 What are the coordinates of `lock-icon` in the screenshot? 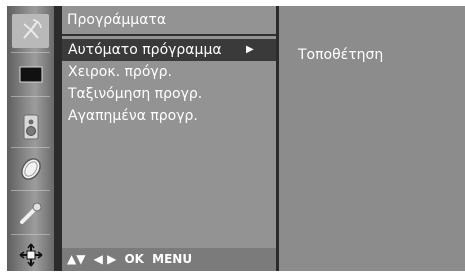 It's located at (30, 255).